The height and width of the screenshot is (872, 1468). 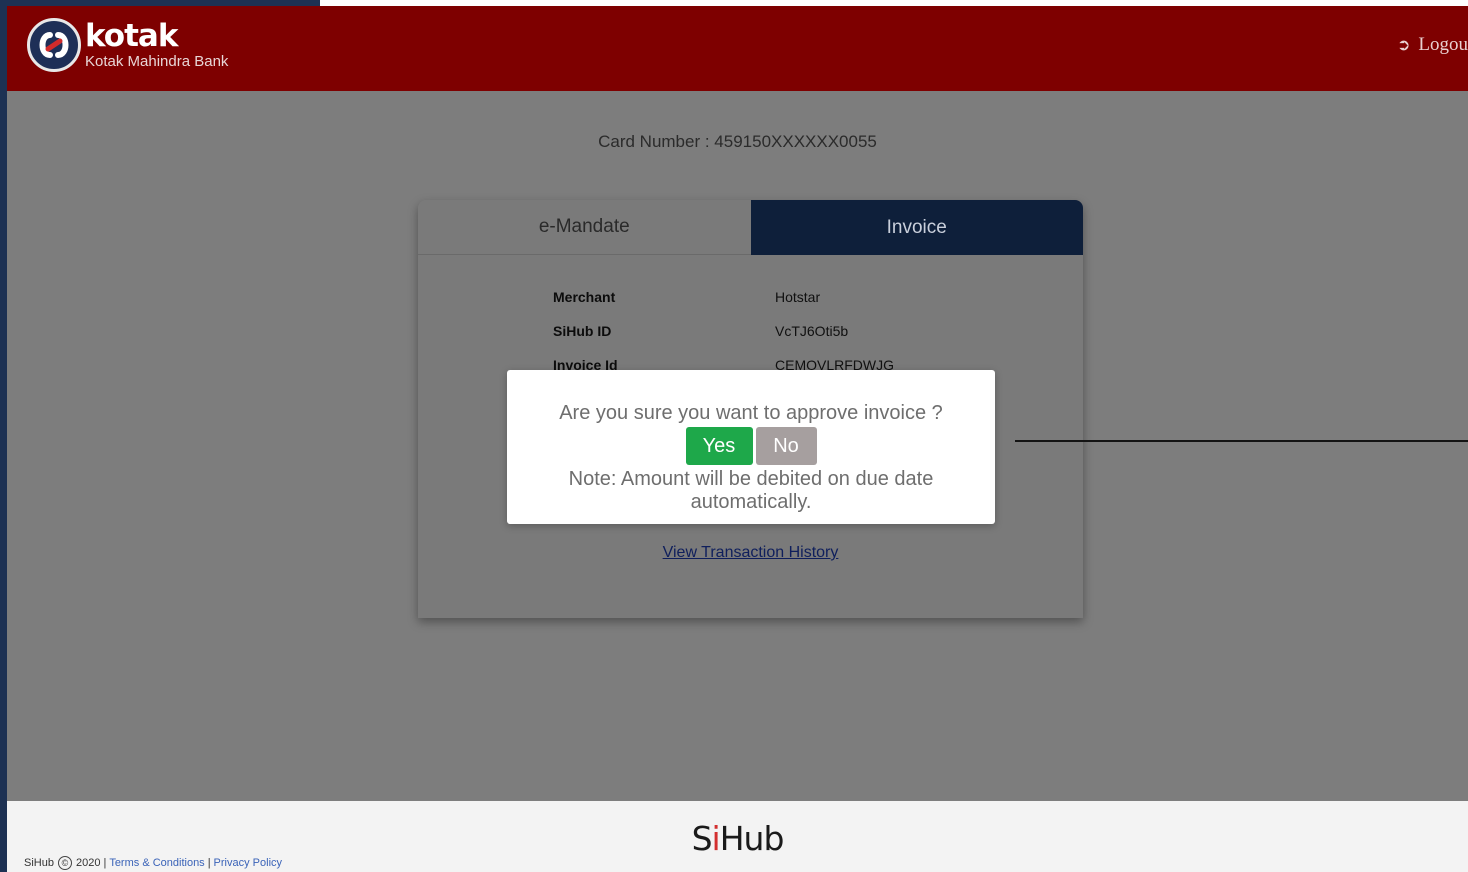 I want to click on logout-link: ➲ Logou, so click(x=1432, y=45).